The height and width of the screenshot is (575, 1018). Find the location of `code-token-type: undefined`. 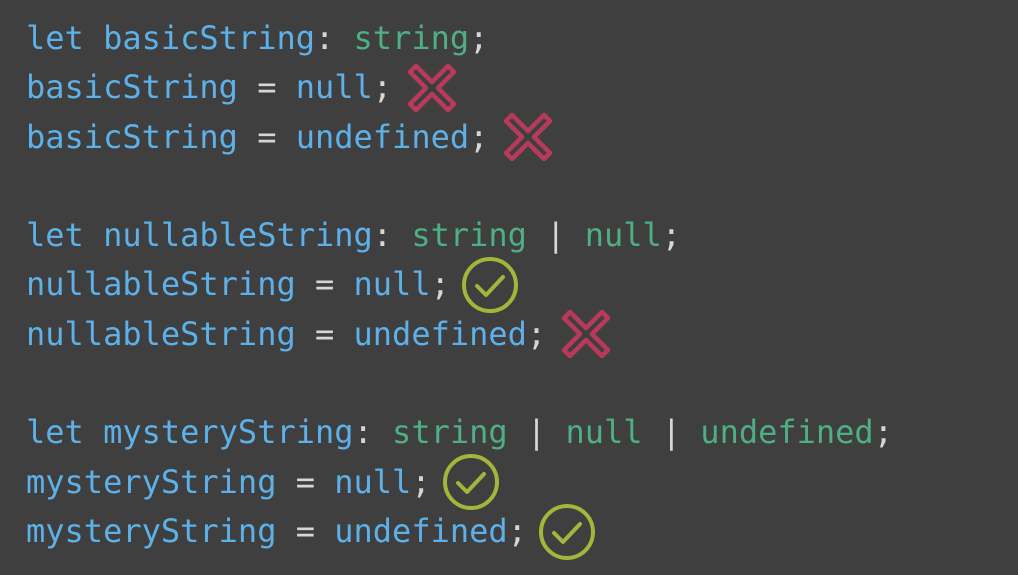

code-token-type: undefined is located at coordinates (787, 432).